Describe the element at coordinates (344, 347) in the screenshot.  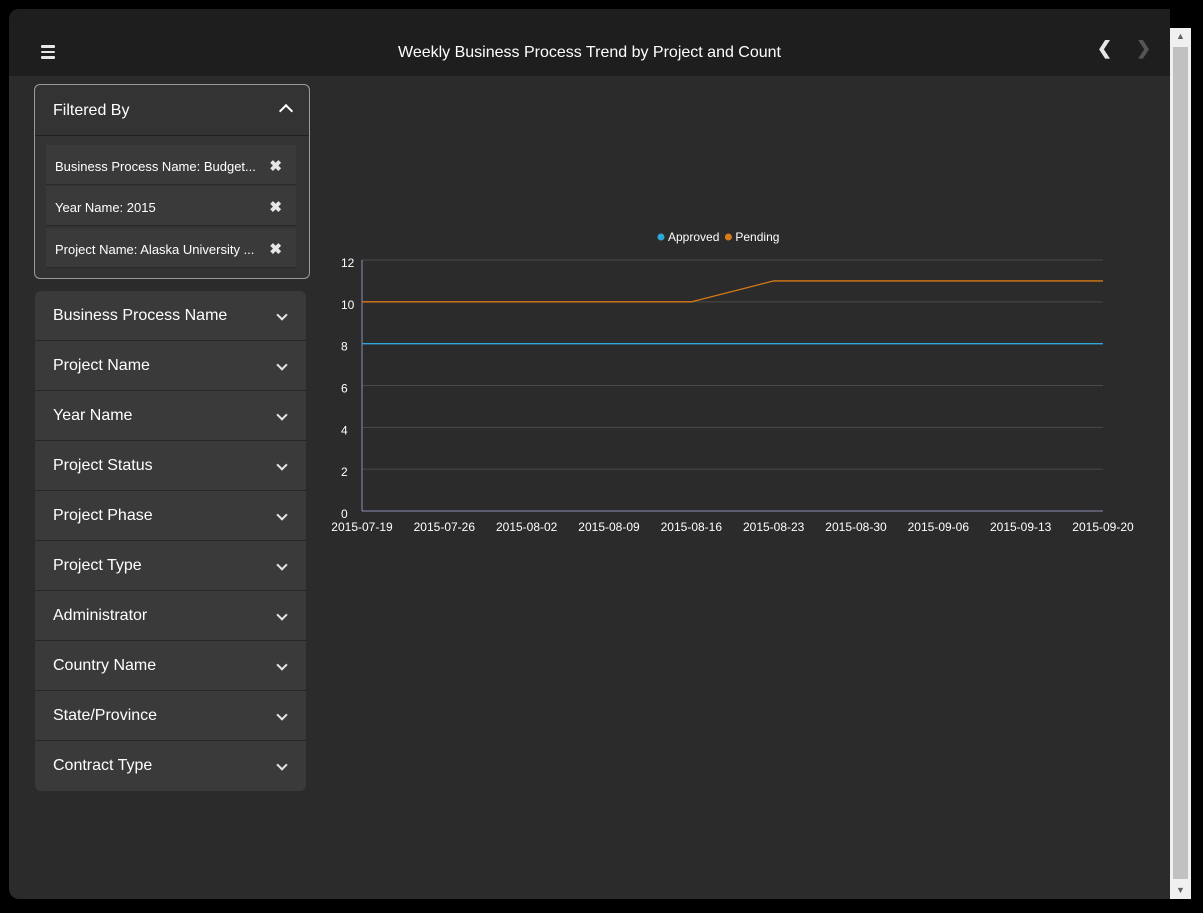
I see `y-tick-label: 8` at that location.